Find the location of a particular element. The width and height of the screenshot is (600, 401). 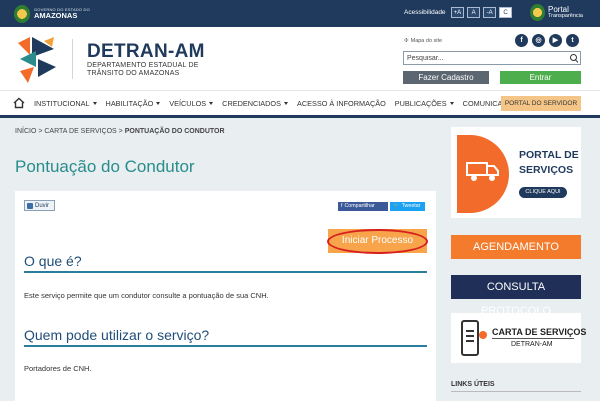

duvida-label: Duvir is located at coordinates (42, 205).